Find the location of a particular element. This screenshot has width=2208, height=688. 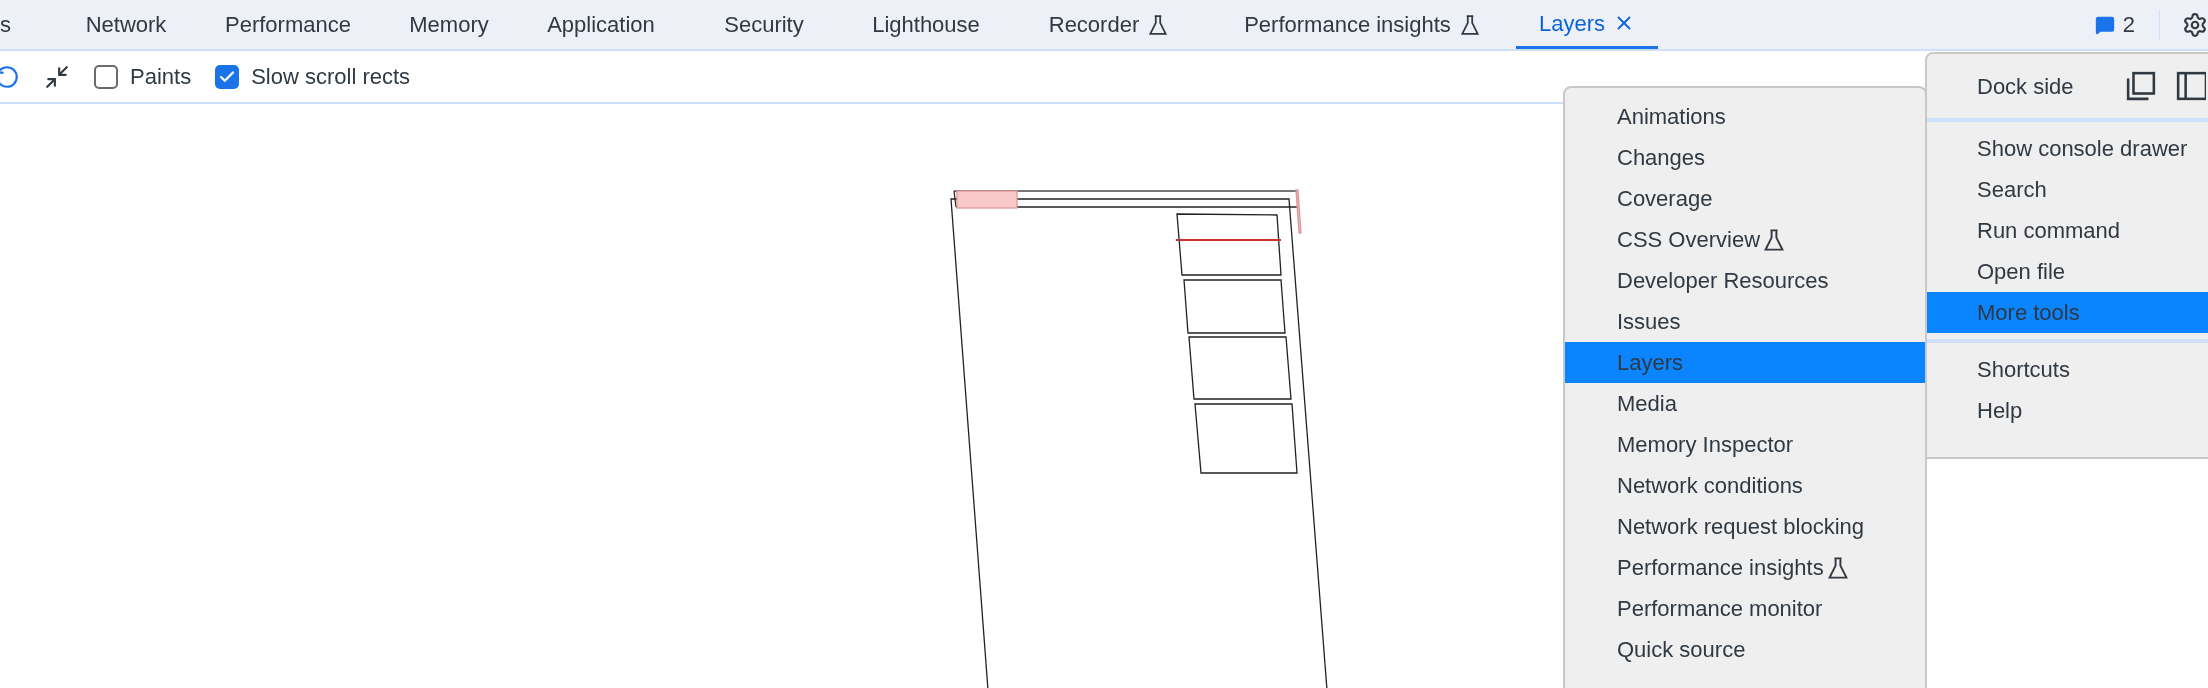

menu-item: Developer Resources is located at coordinates (1745, 280).